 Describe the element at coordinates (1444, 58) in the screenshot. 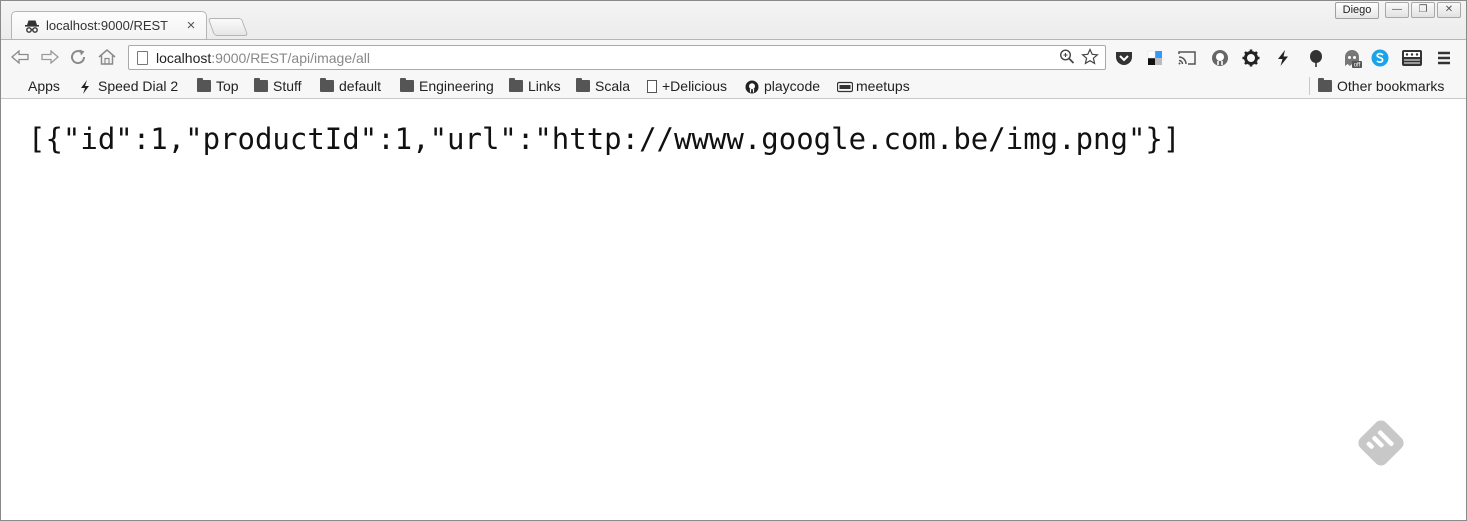

I see `menu-icon` at that location.